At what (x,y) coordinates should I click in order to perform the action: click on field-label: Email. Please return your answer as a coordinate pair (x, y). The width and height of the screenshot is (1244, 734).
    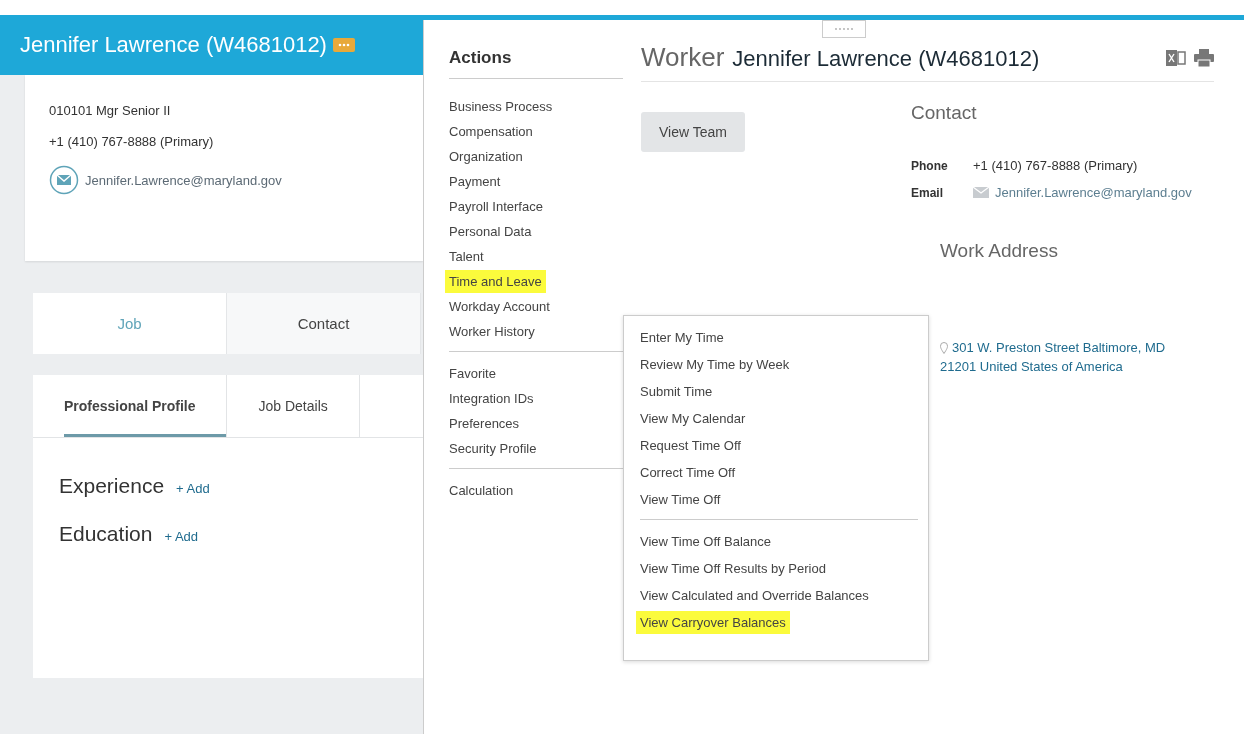
    Looking at the image, I should click on (927, 192).